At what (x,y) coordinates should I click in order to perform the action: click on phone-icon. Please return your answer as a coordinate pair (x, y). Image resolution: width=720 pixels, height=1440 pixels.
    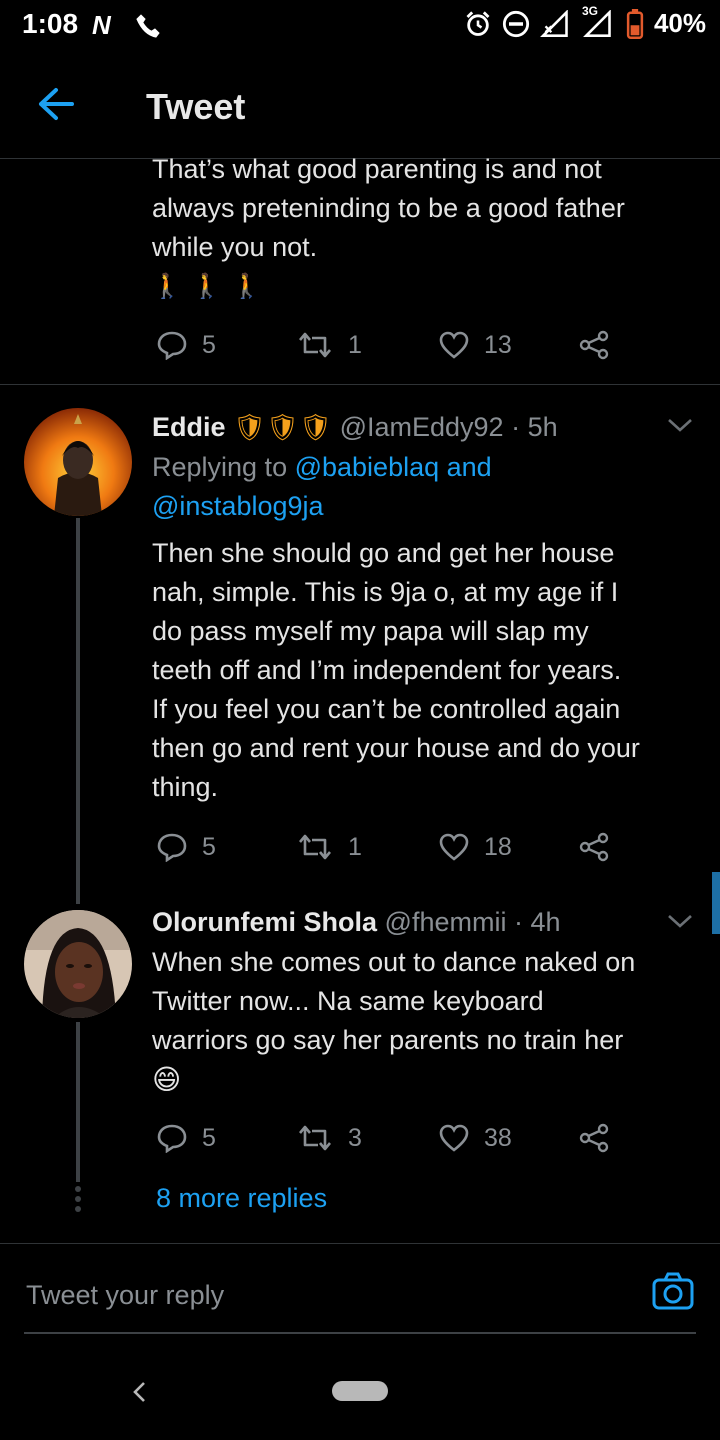
    Looking at the image, I should click on (148, 26).